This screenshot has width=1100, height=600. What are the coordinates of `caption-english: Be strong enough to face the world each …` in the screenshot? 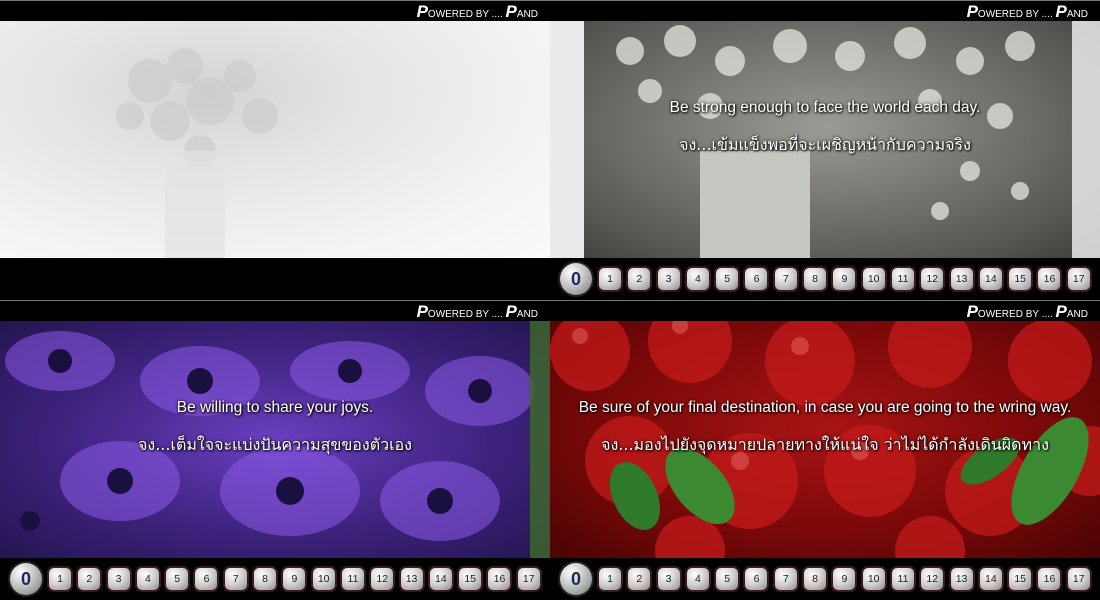 It's located at (825, 107).